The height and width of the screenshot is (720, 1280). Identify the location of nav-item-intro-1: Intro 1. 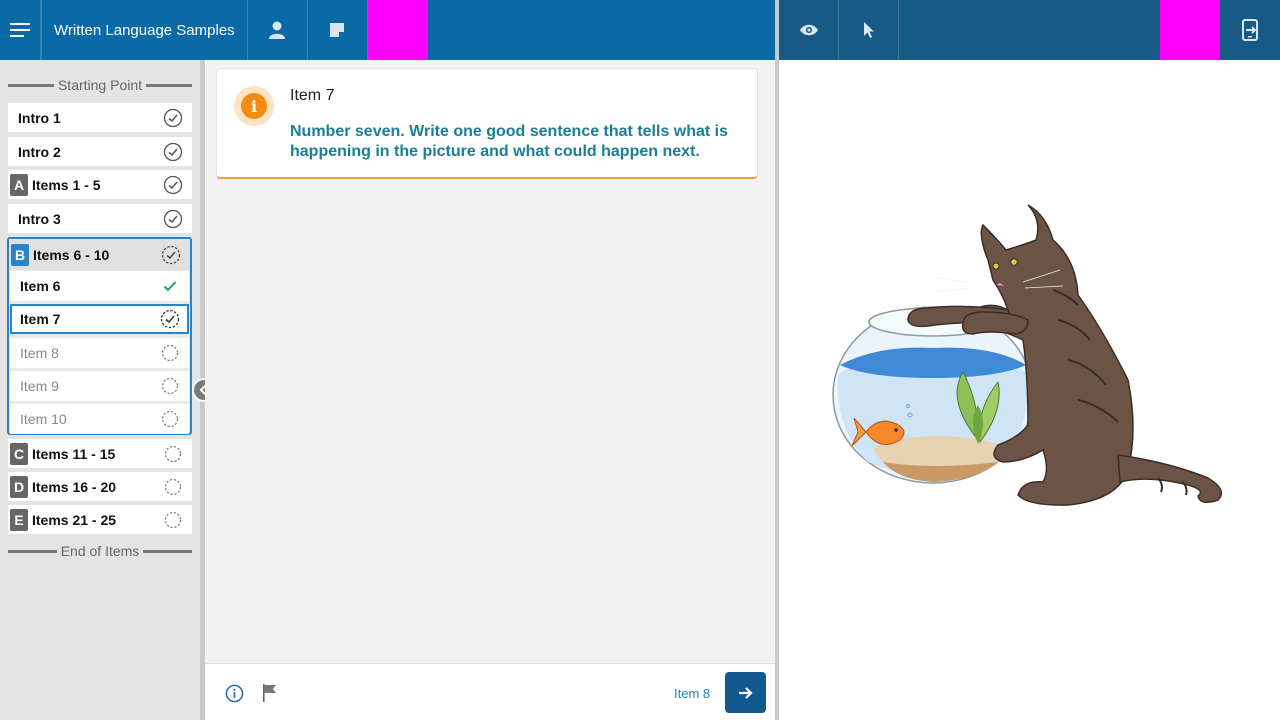
(100, 117).